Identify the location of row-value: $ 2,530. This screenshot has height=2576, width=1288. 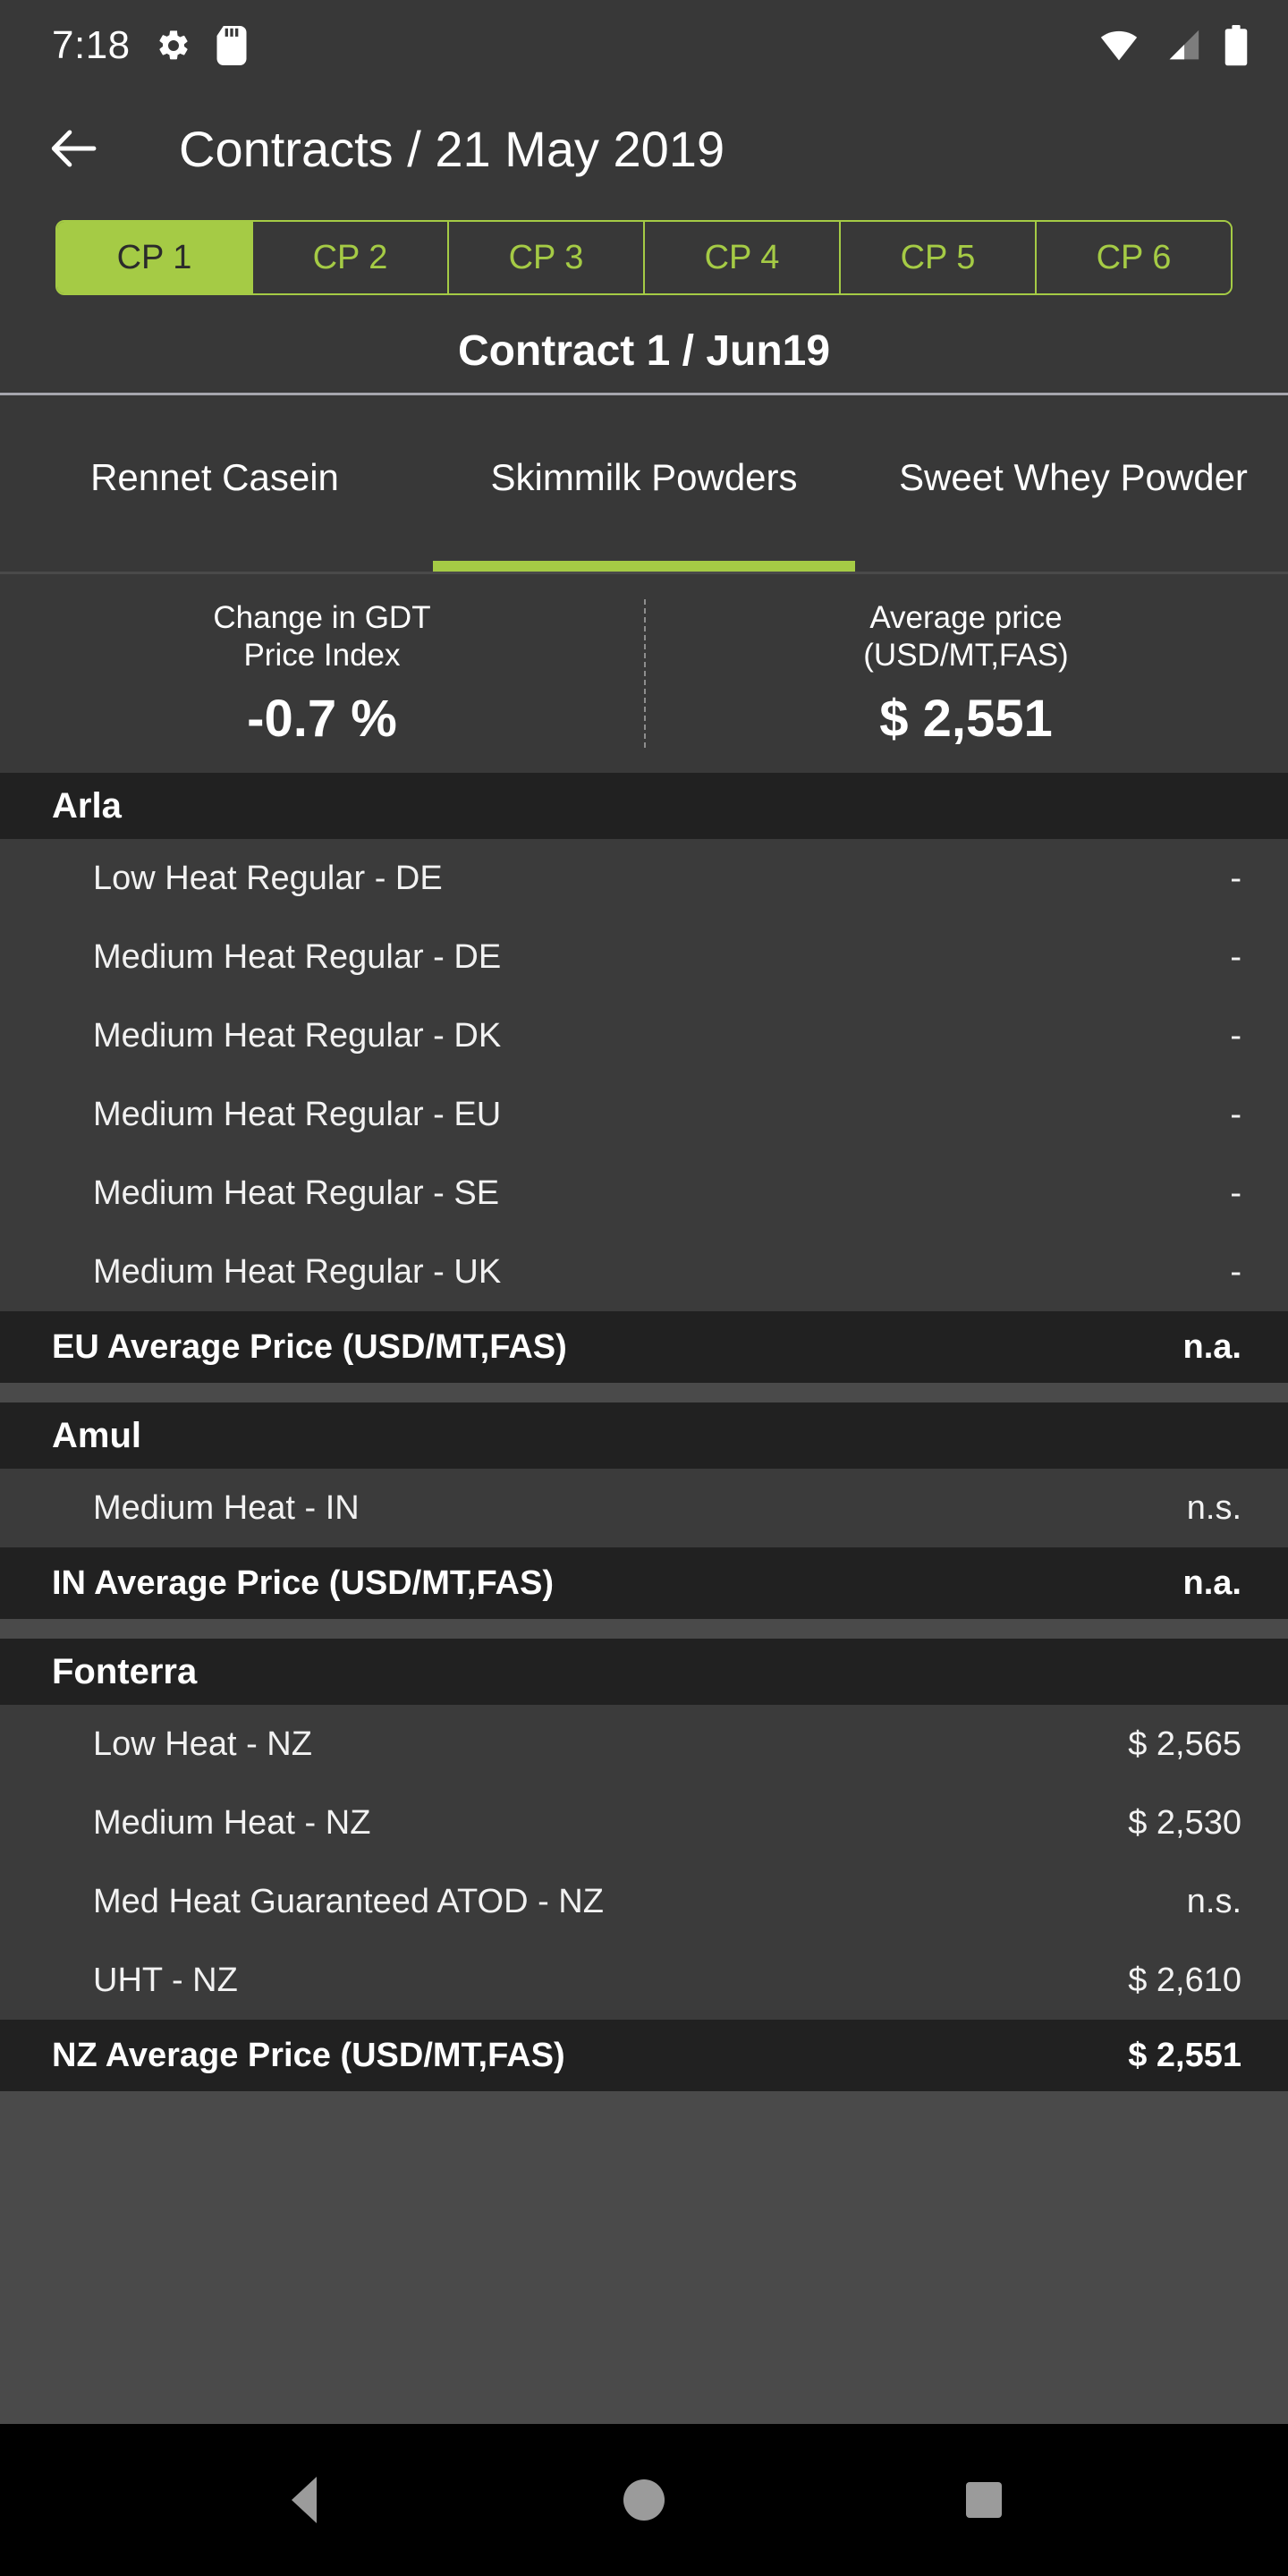
(1184, 1822).